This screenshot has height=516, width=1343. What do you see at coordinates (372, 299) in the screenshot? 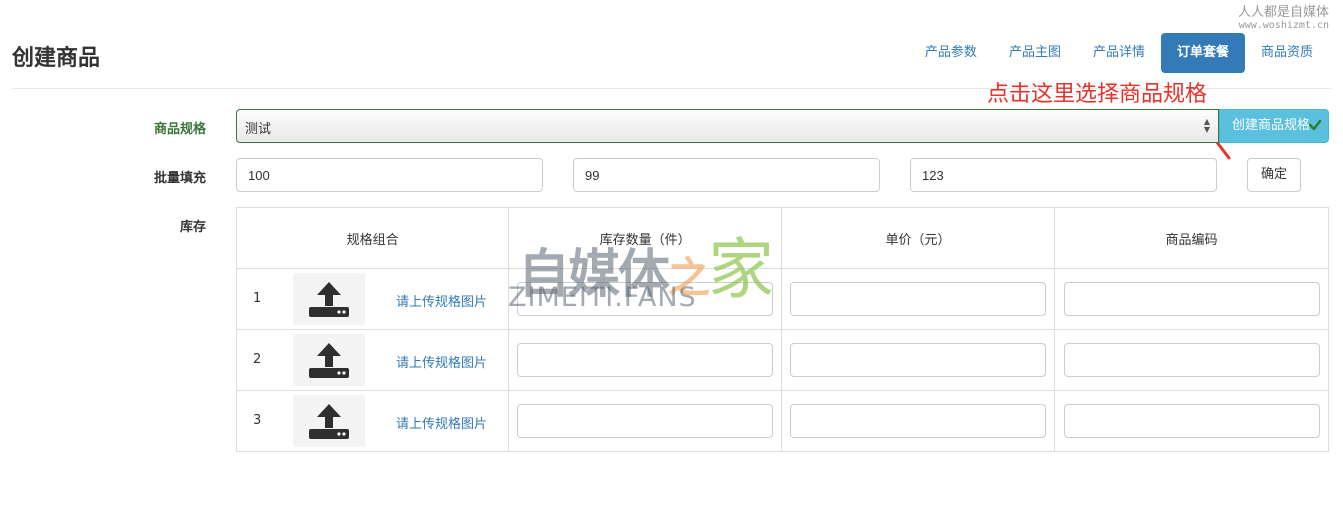
I see `spec-cell: 1 请上传规格图片` at bounding box center [372, 299].